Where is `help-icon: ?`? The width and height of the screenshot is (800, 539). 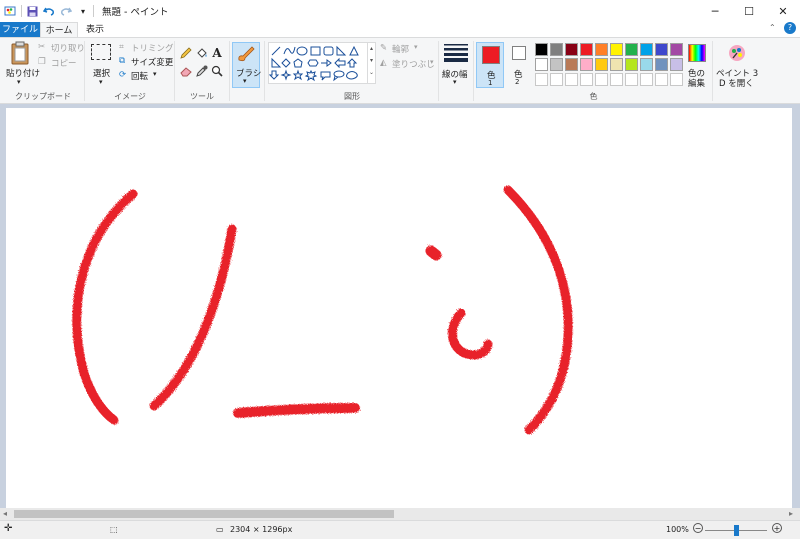
help-icon: ? is located at coordinates (790, 28).